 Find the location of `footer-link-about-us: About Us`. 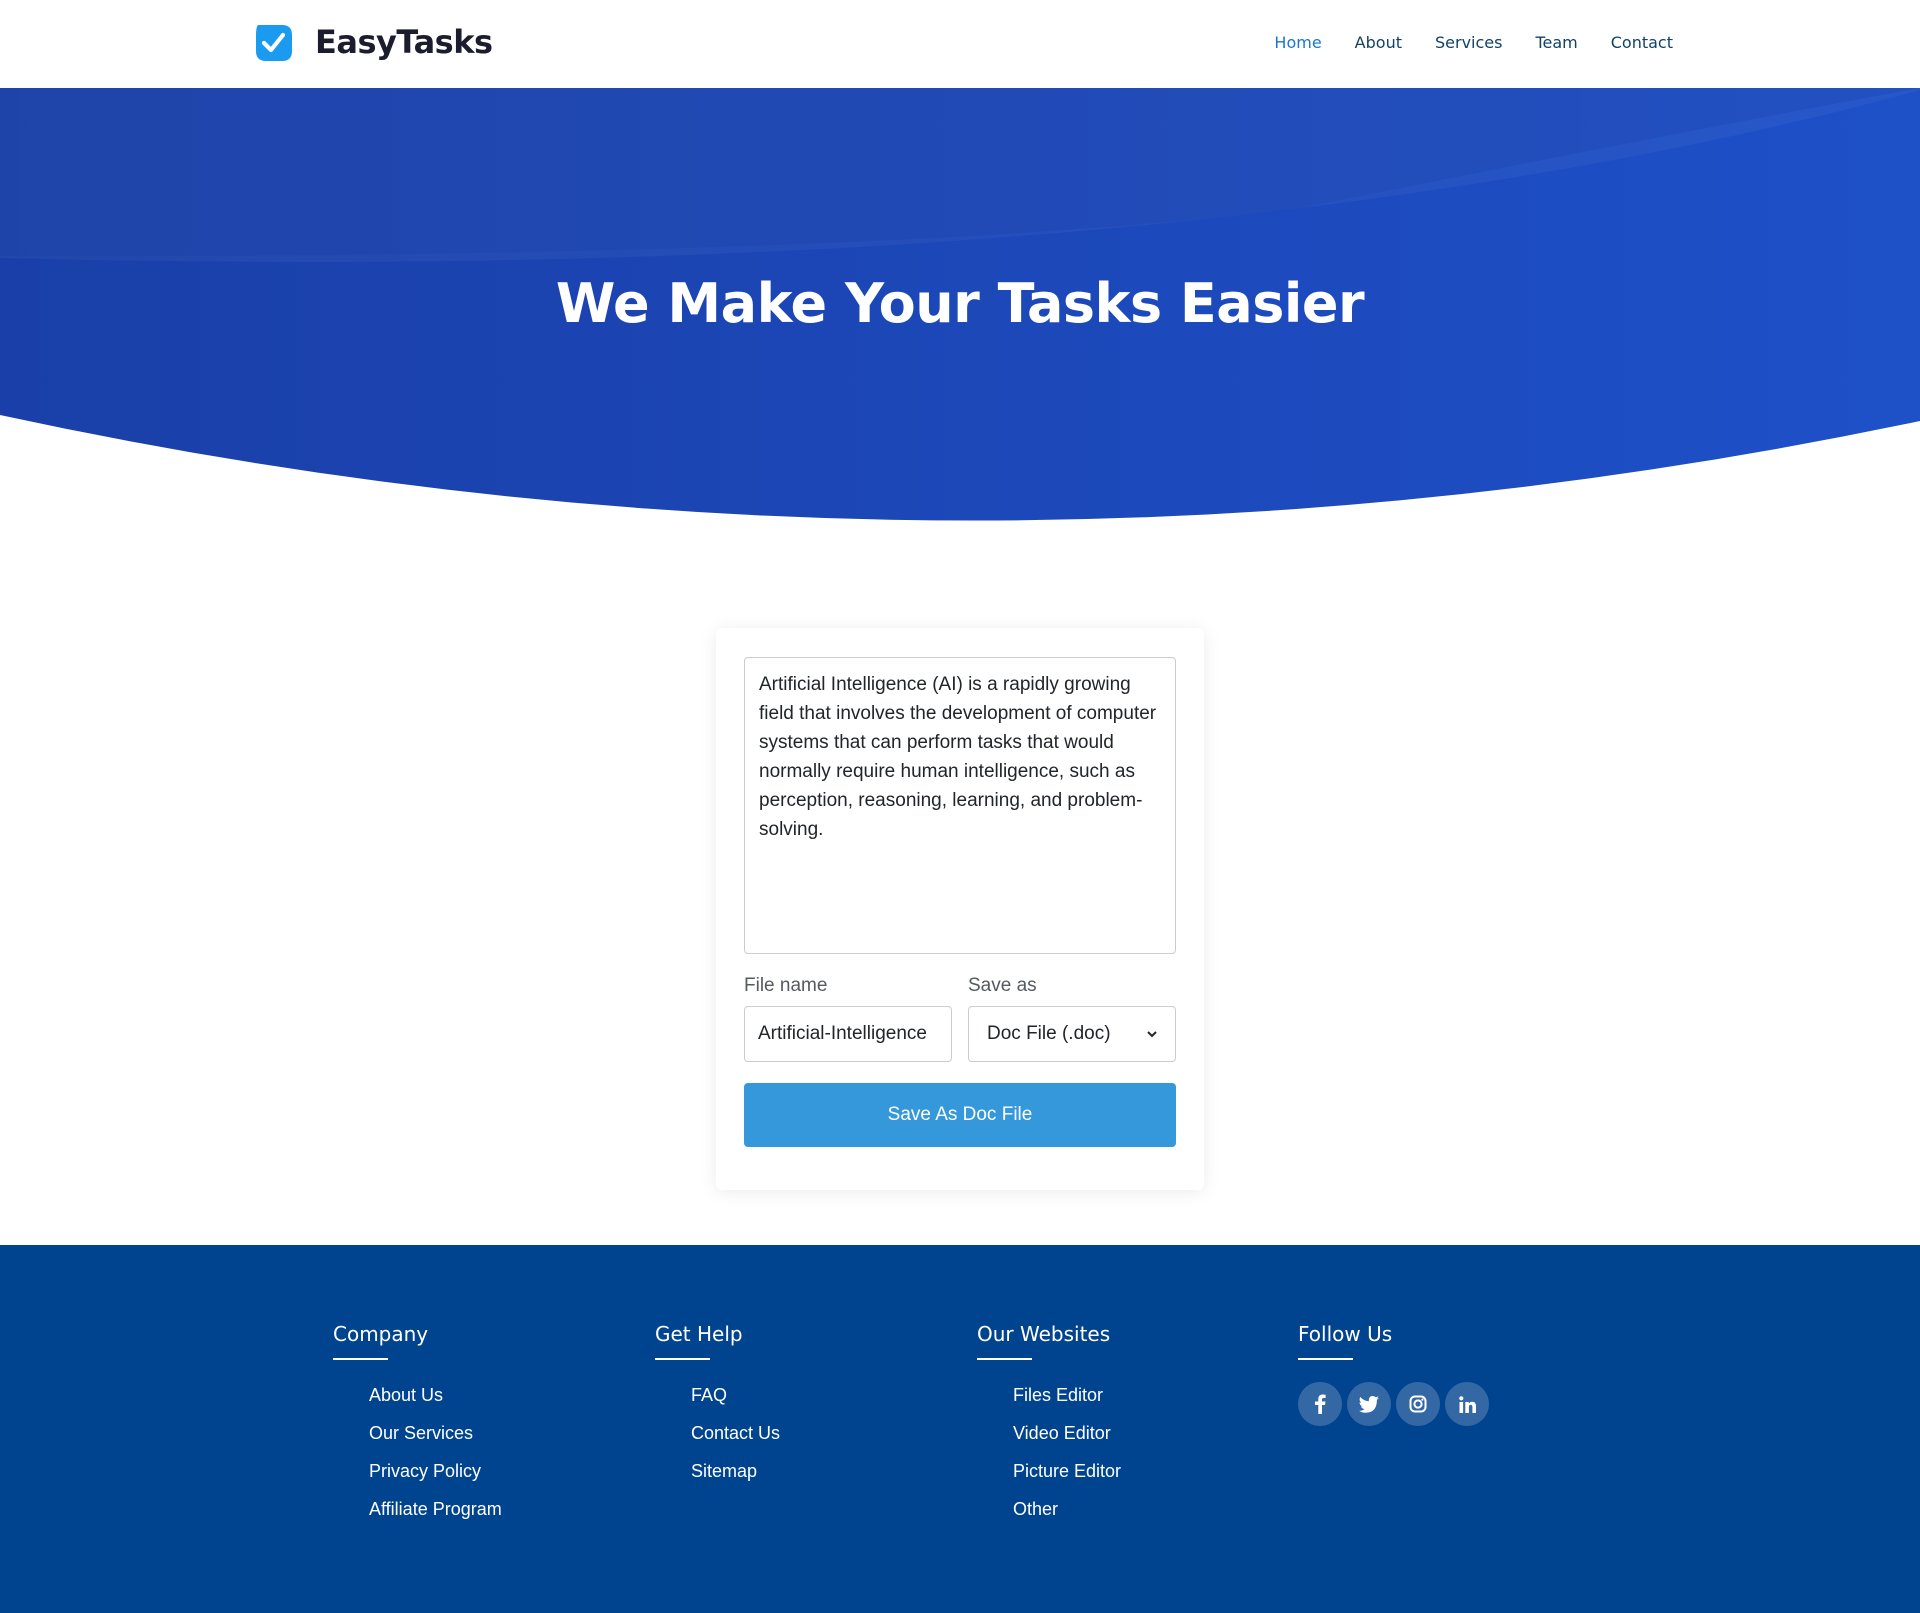

footer-link-about-us: About Us is located at coordinates (406, 1395).